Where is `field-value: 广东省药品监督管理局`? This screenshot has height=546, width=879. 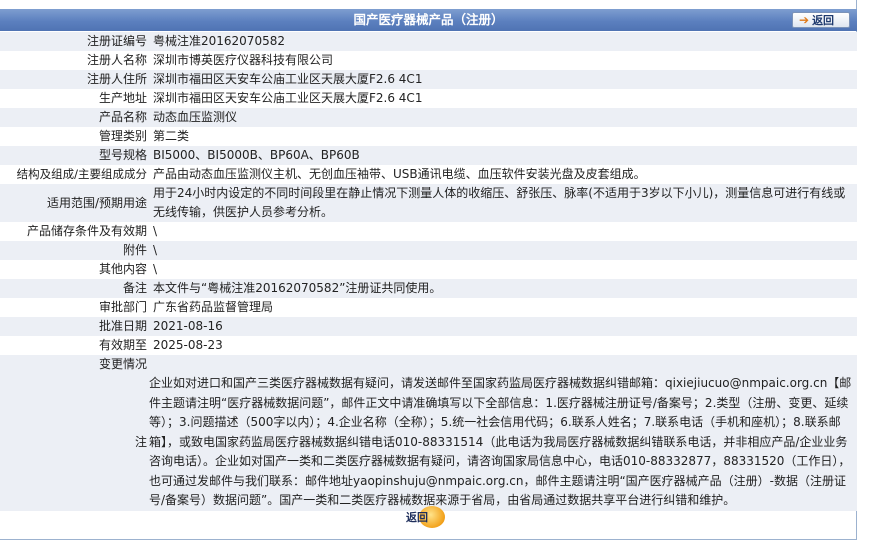 field-value: 广东省药品监督管理局 is located at coordinates (503, 307).